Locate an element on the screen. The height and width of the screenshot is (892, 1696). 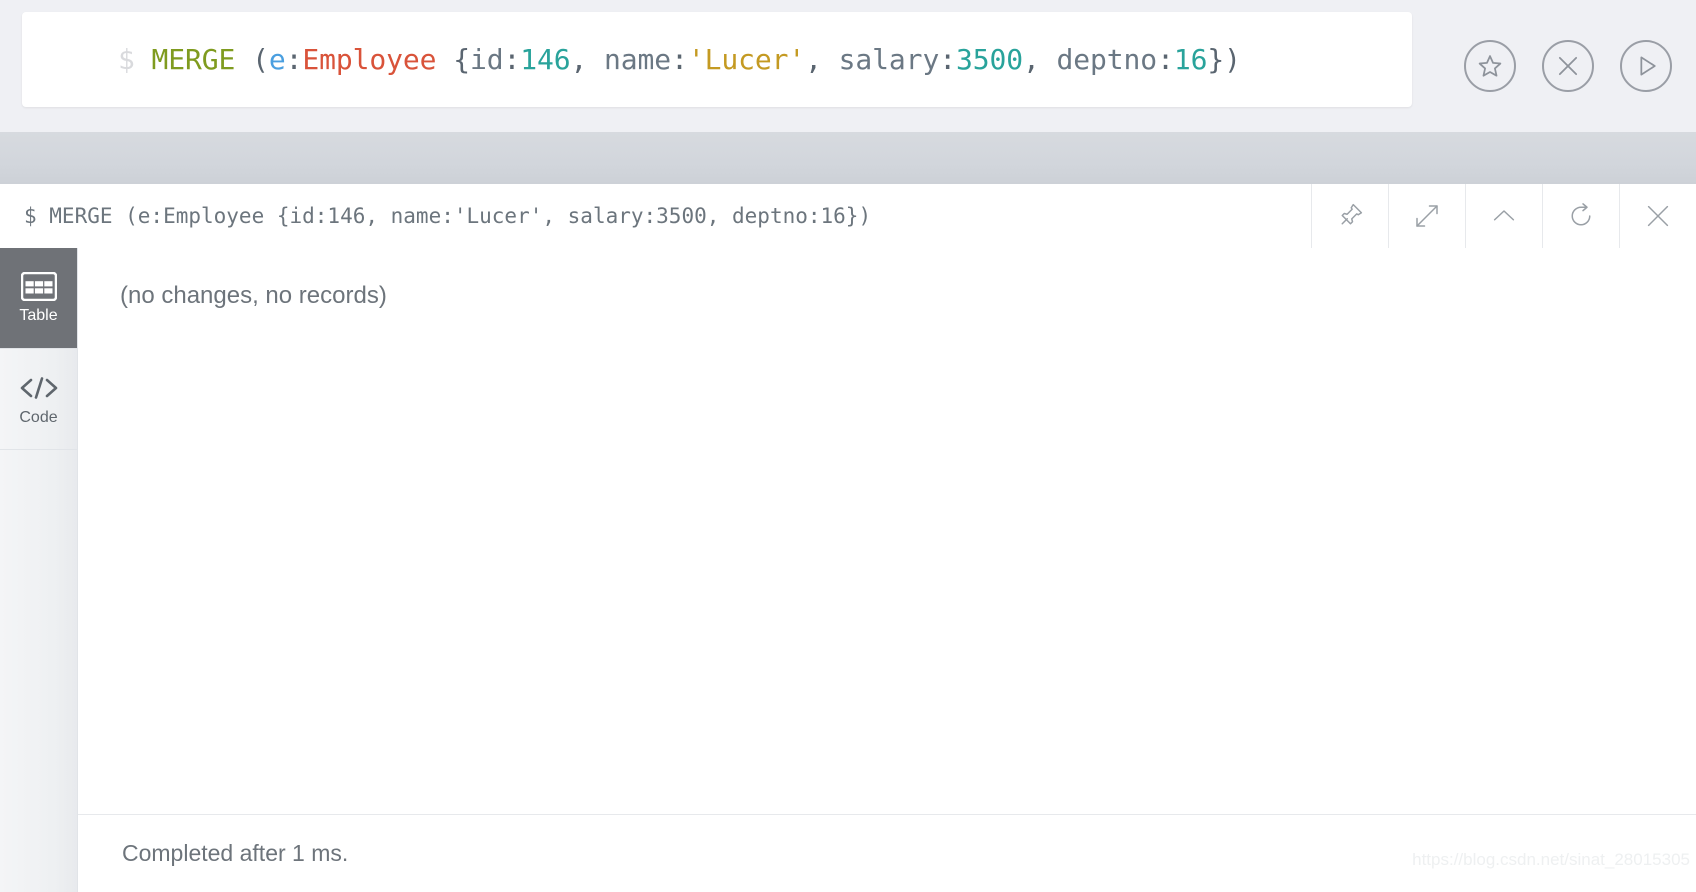
query-token-number: 3500 is located at coordinates (989, 59).